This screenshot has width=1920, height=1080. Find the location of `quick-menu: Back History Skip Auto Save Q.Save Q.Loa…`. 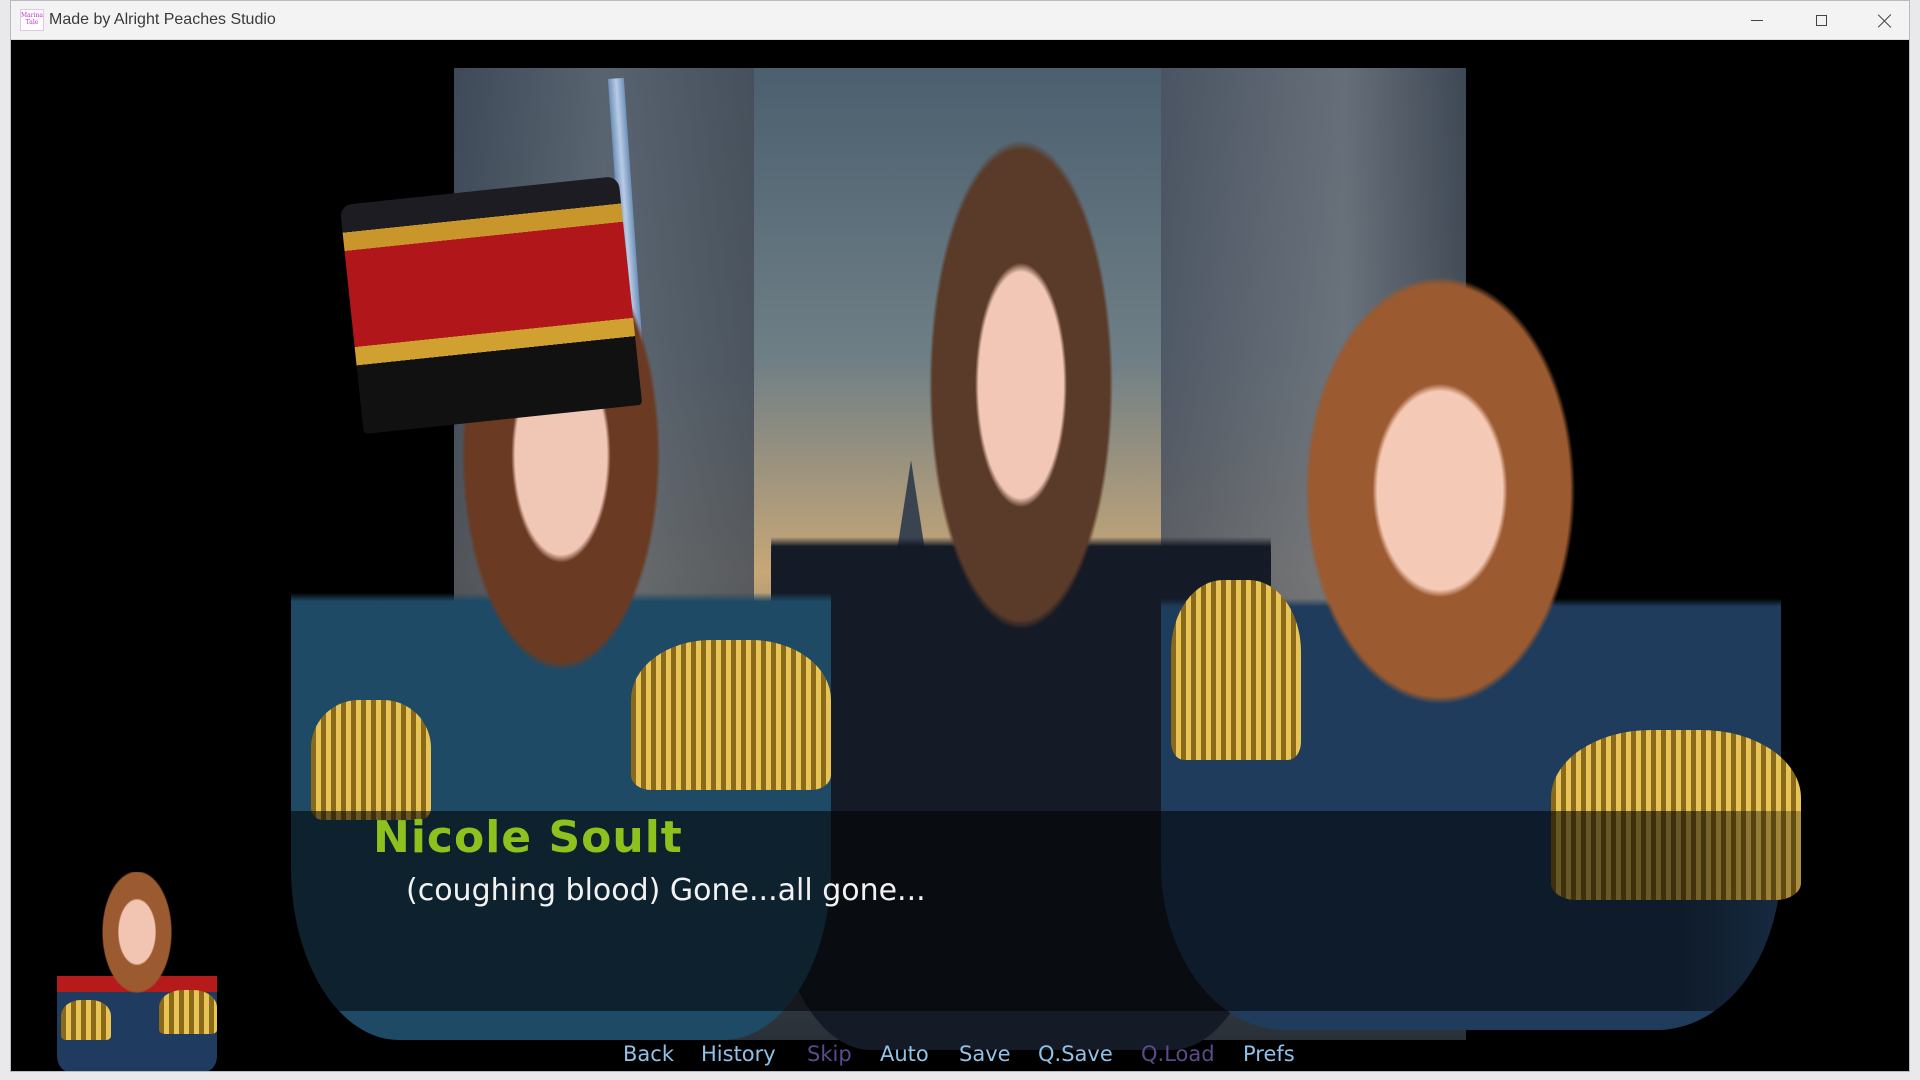

quick-menu: Back History Skip Auto Save Q.Save Q.Loa… is located at coordinates (960, 1055).